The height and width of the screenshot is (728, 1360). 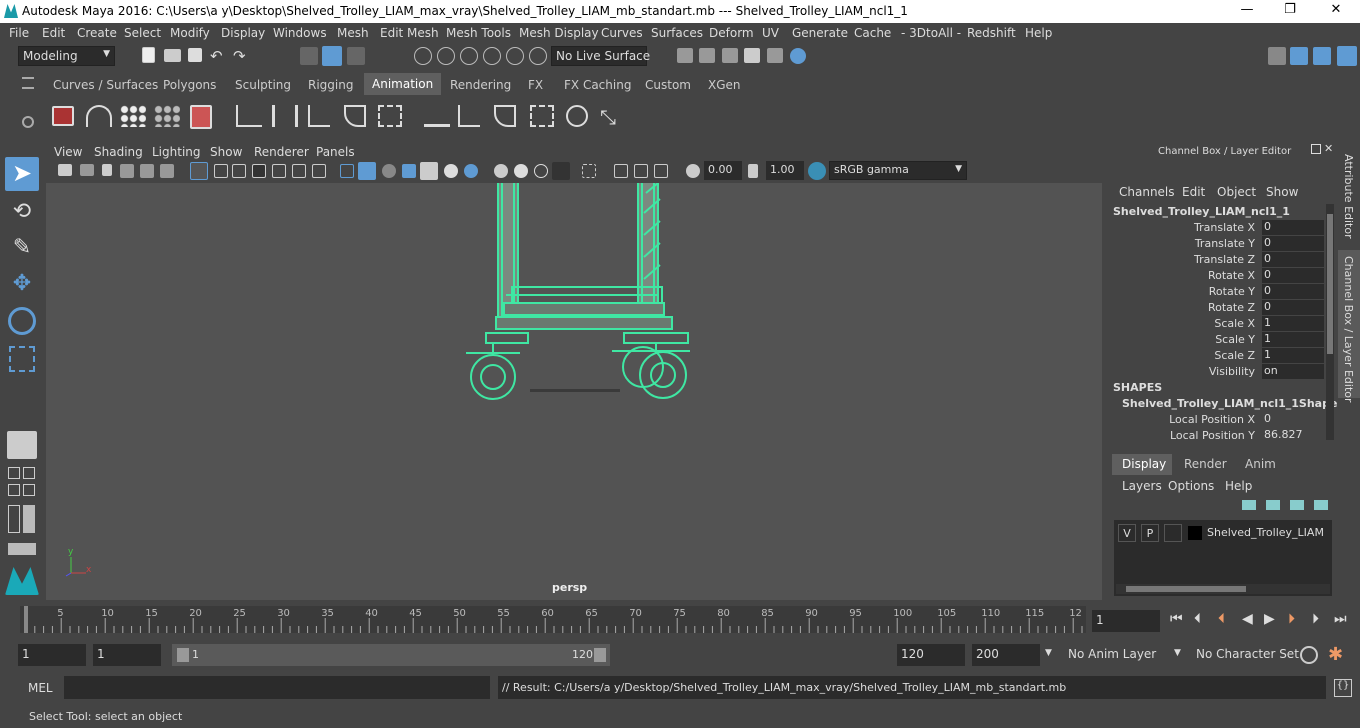 What do you see at coordinates (1223, 589) in the screenshot?
I see `layer-hscrollbar` at bounding box center [1223, 589].